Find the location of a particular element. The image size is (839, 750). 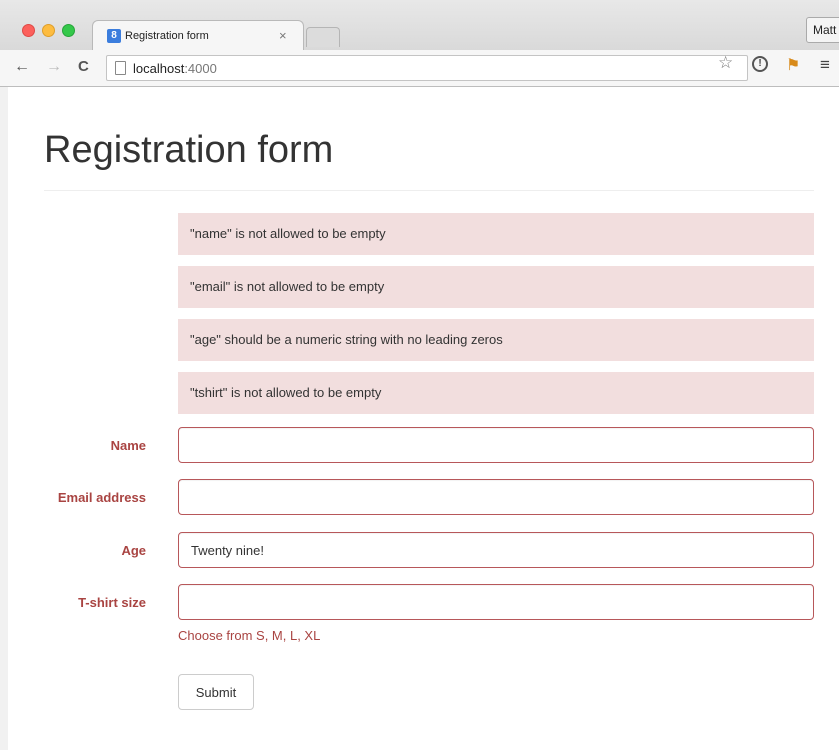

age-label: Age is located at coordinates (133, 550).